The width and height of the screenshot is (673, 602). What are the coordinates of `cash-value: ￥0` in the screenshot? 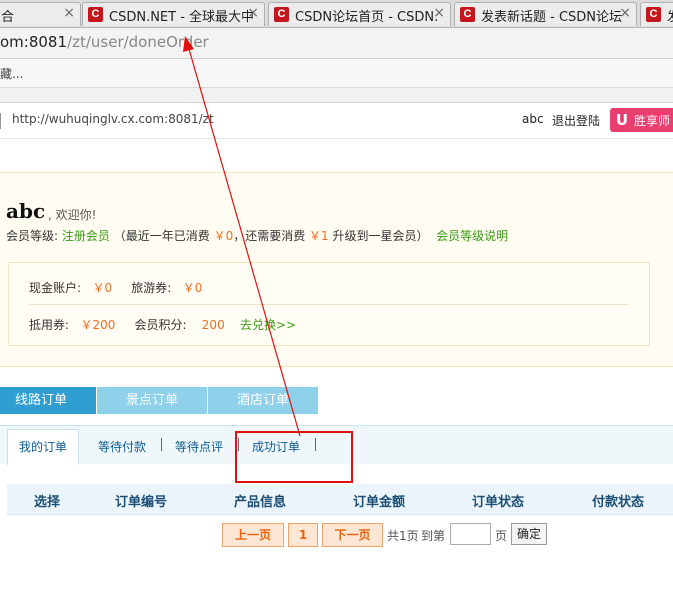 It's located at (102, 288).